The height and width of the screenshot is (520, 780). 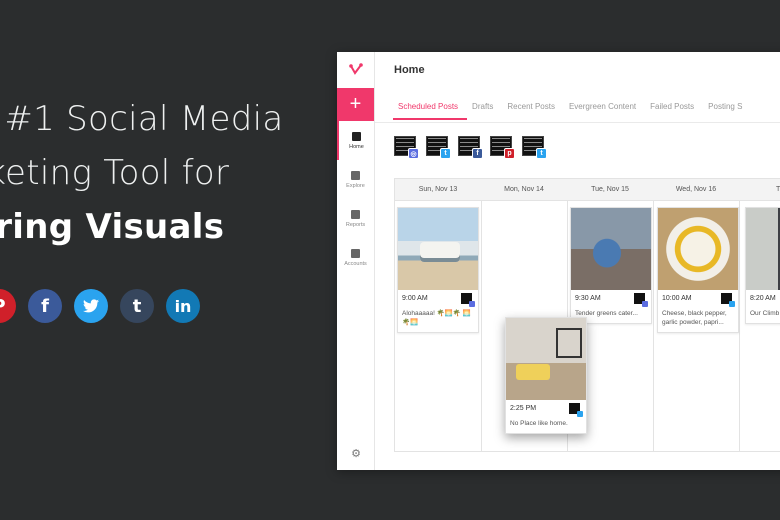 I want to click on post-time: 8:20 AM, so click(x=763, y=298).